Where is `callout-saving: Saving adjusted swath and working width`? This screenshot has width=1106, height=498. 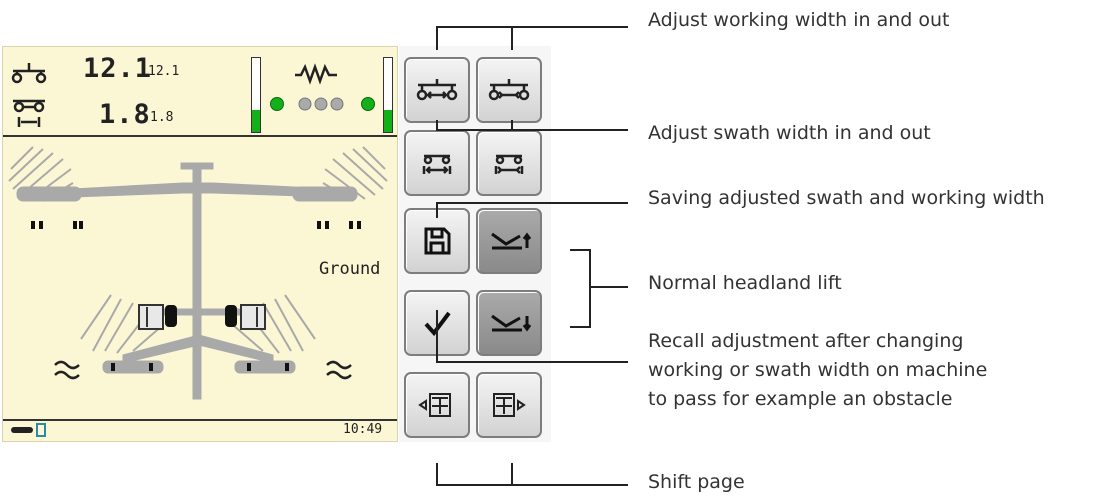 callout-saving: Saving adjusted swath and working width is located at coordinates (846, 198).